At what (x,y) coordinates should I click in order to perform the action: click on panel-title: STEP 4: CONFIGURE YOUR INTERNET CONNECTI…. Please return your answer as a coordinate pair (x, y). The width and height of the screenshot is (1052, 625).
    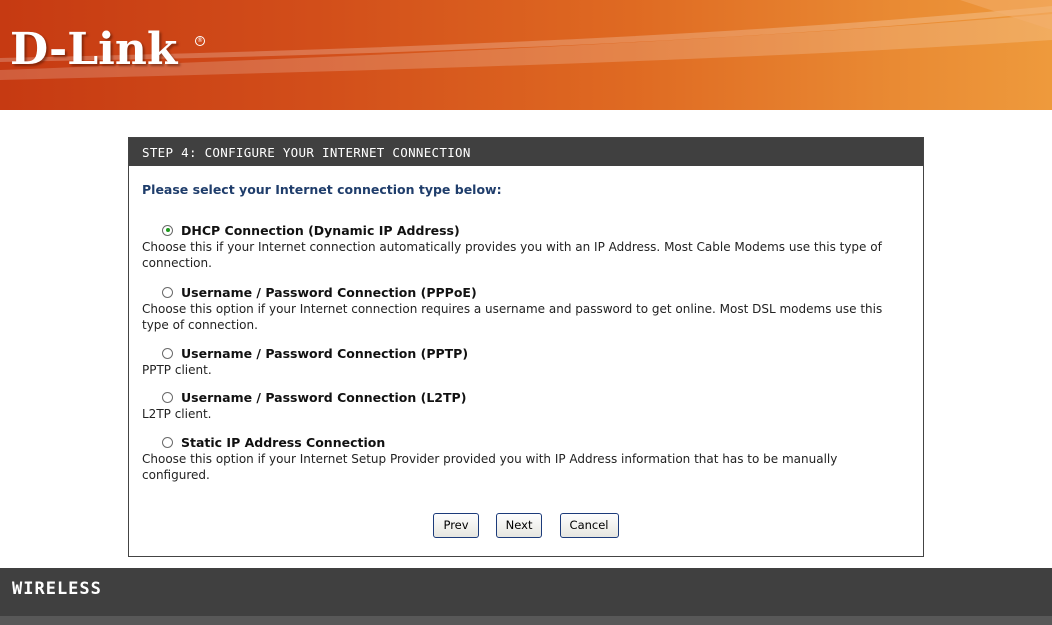
    Looking at the image, I should click on (526, 152).